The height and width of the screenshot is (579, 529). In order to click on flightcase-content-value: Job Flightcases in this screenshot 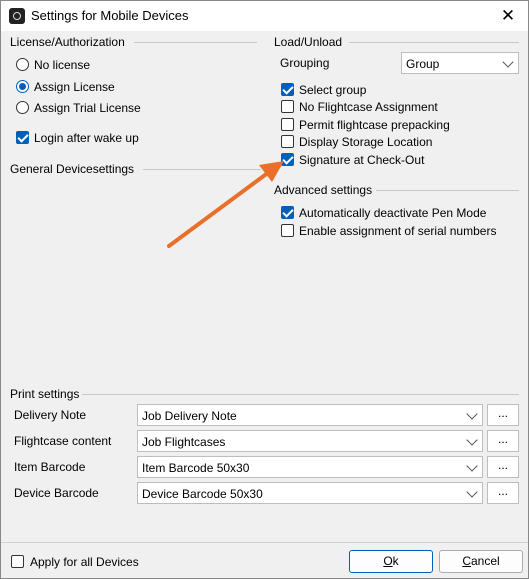, I will do `click(184, 442)`.